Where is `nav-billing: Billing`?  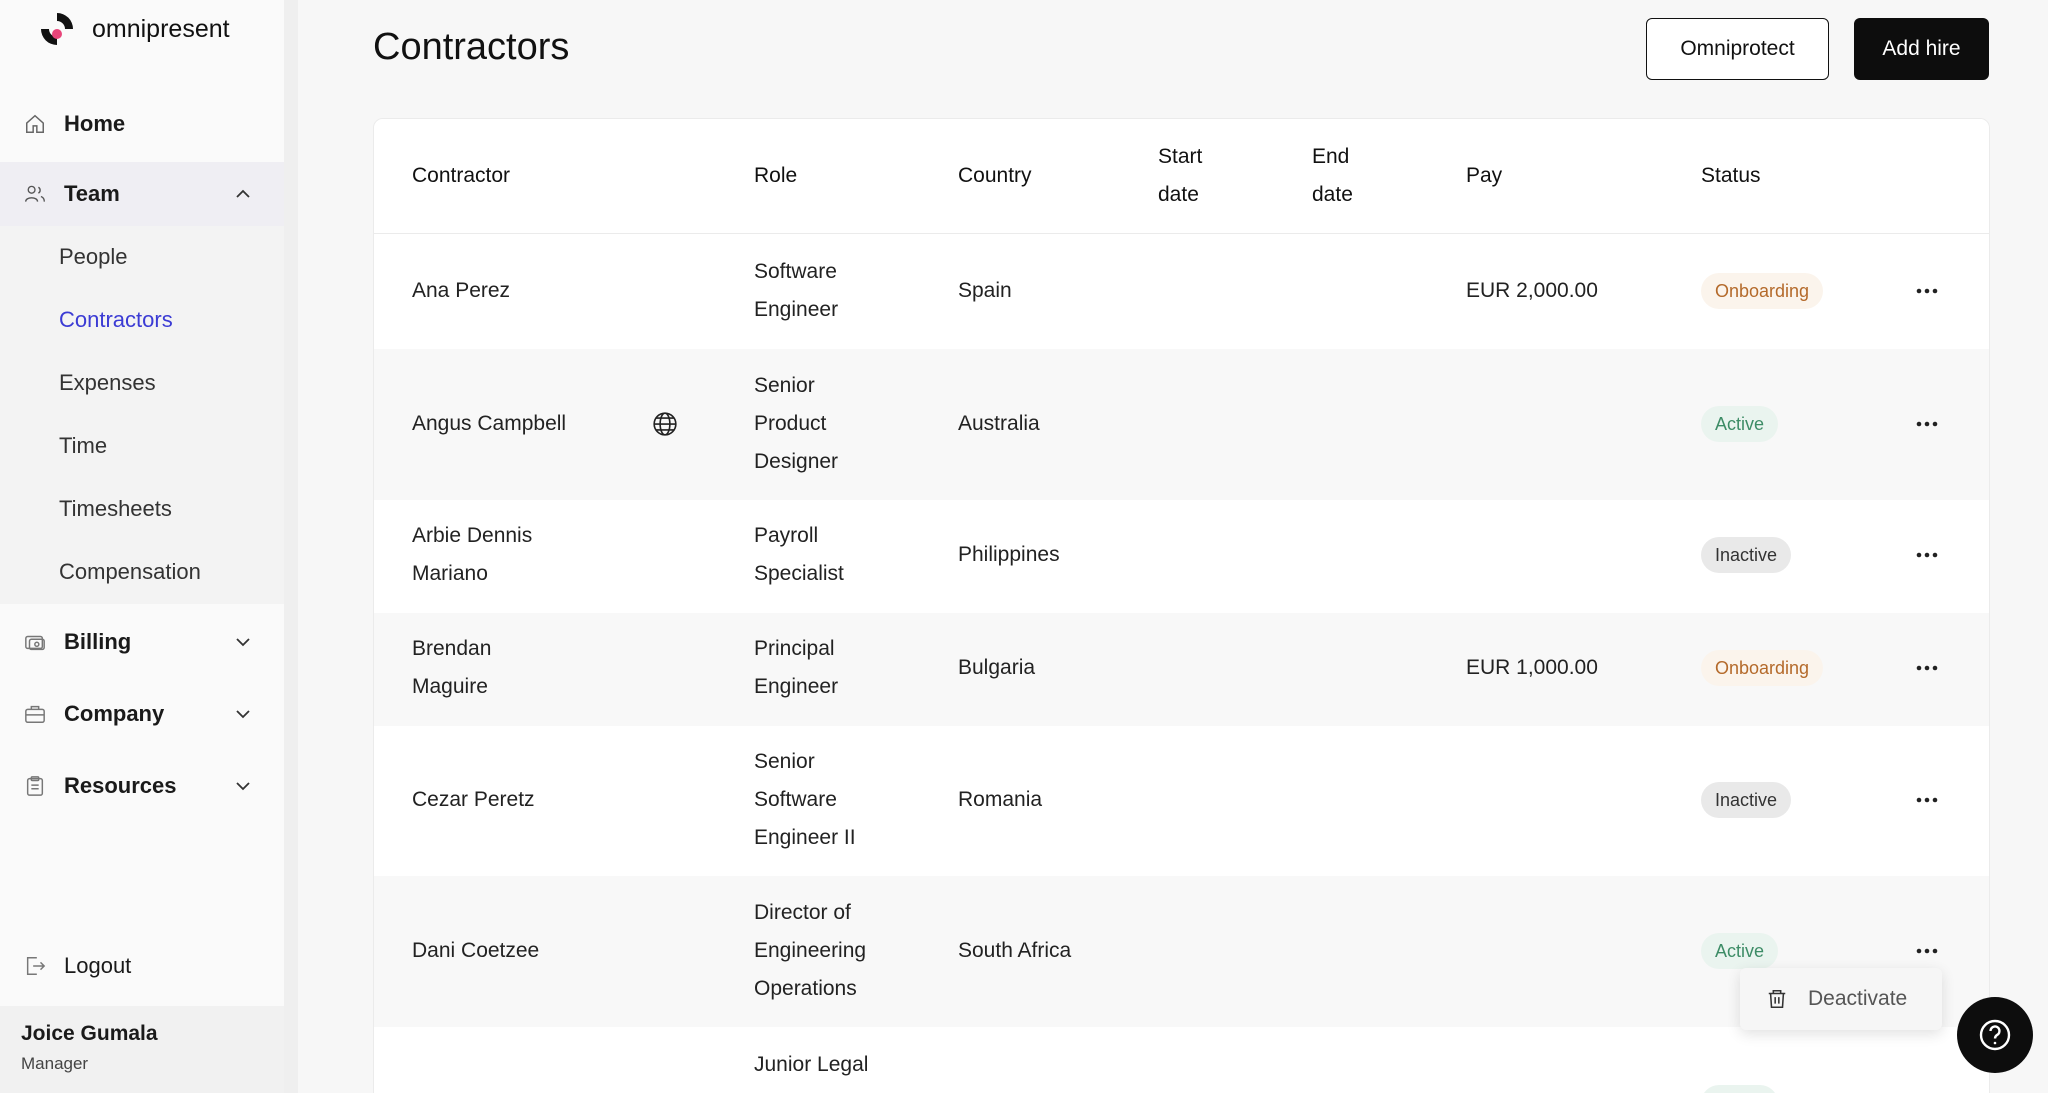
nav-billing: Billing is located at coordinates (142, 642).